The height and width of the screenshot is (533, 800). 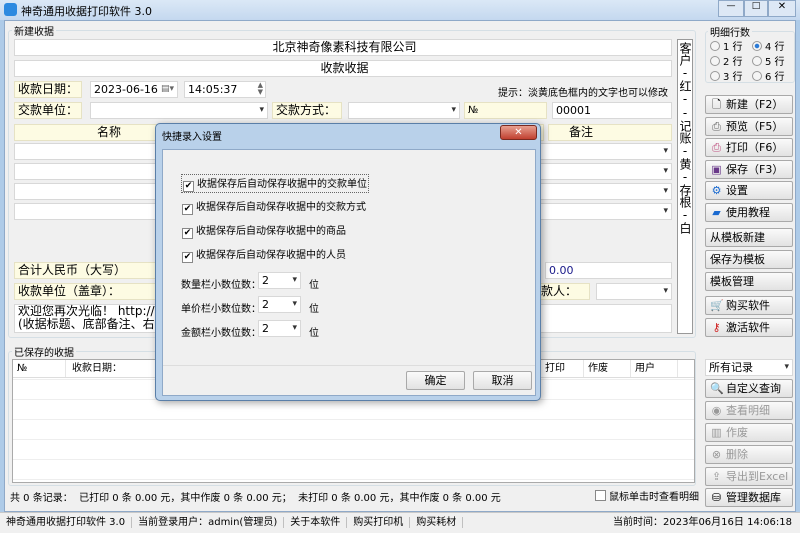 What do you see at coordinates (717, 388) in the screenshot?
I see `search-icon: 🔍` at bounding box center [717, 388].